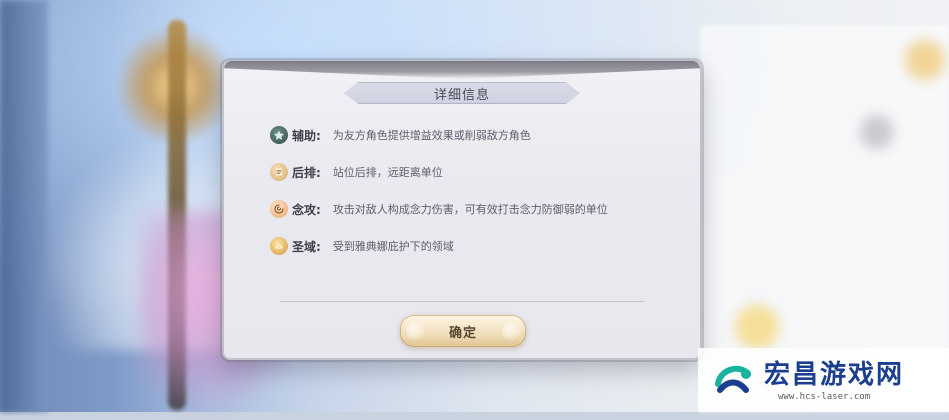 The image size is (949, 420). What do you see at coordinates (279, 246) in the screenshot?
I see `domain-icon` at bounding box center [279, 246].